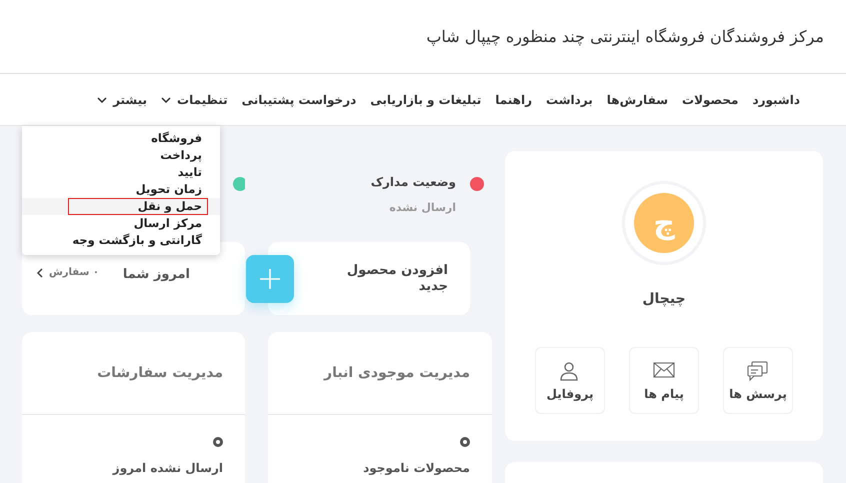  Describe the element at coordinates (39, 273) in the screenshot. I see `chevron-icon` at that location.